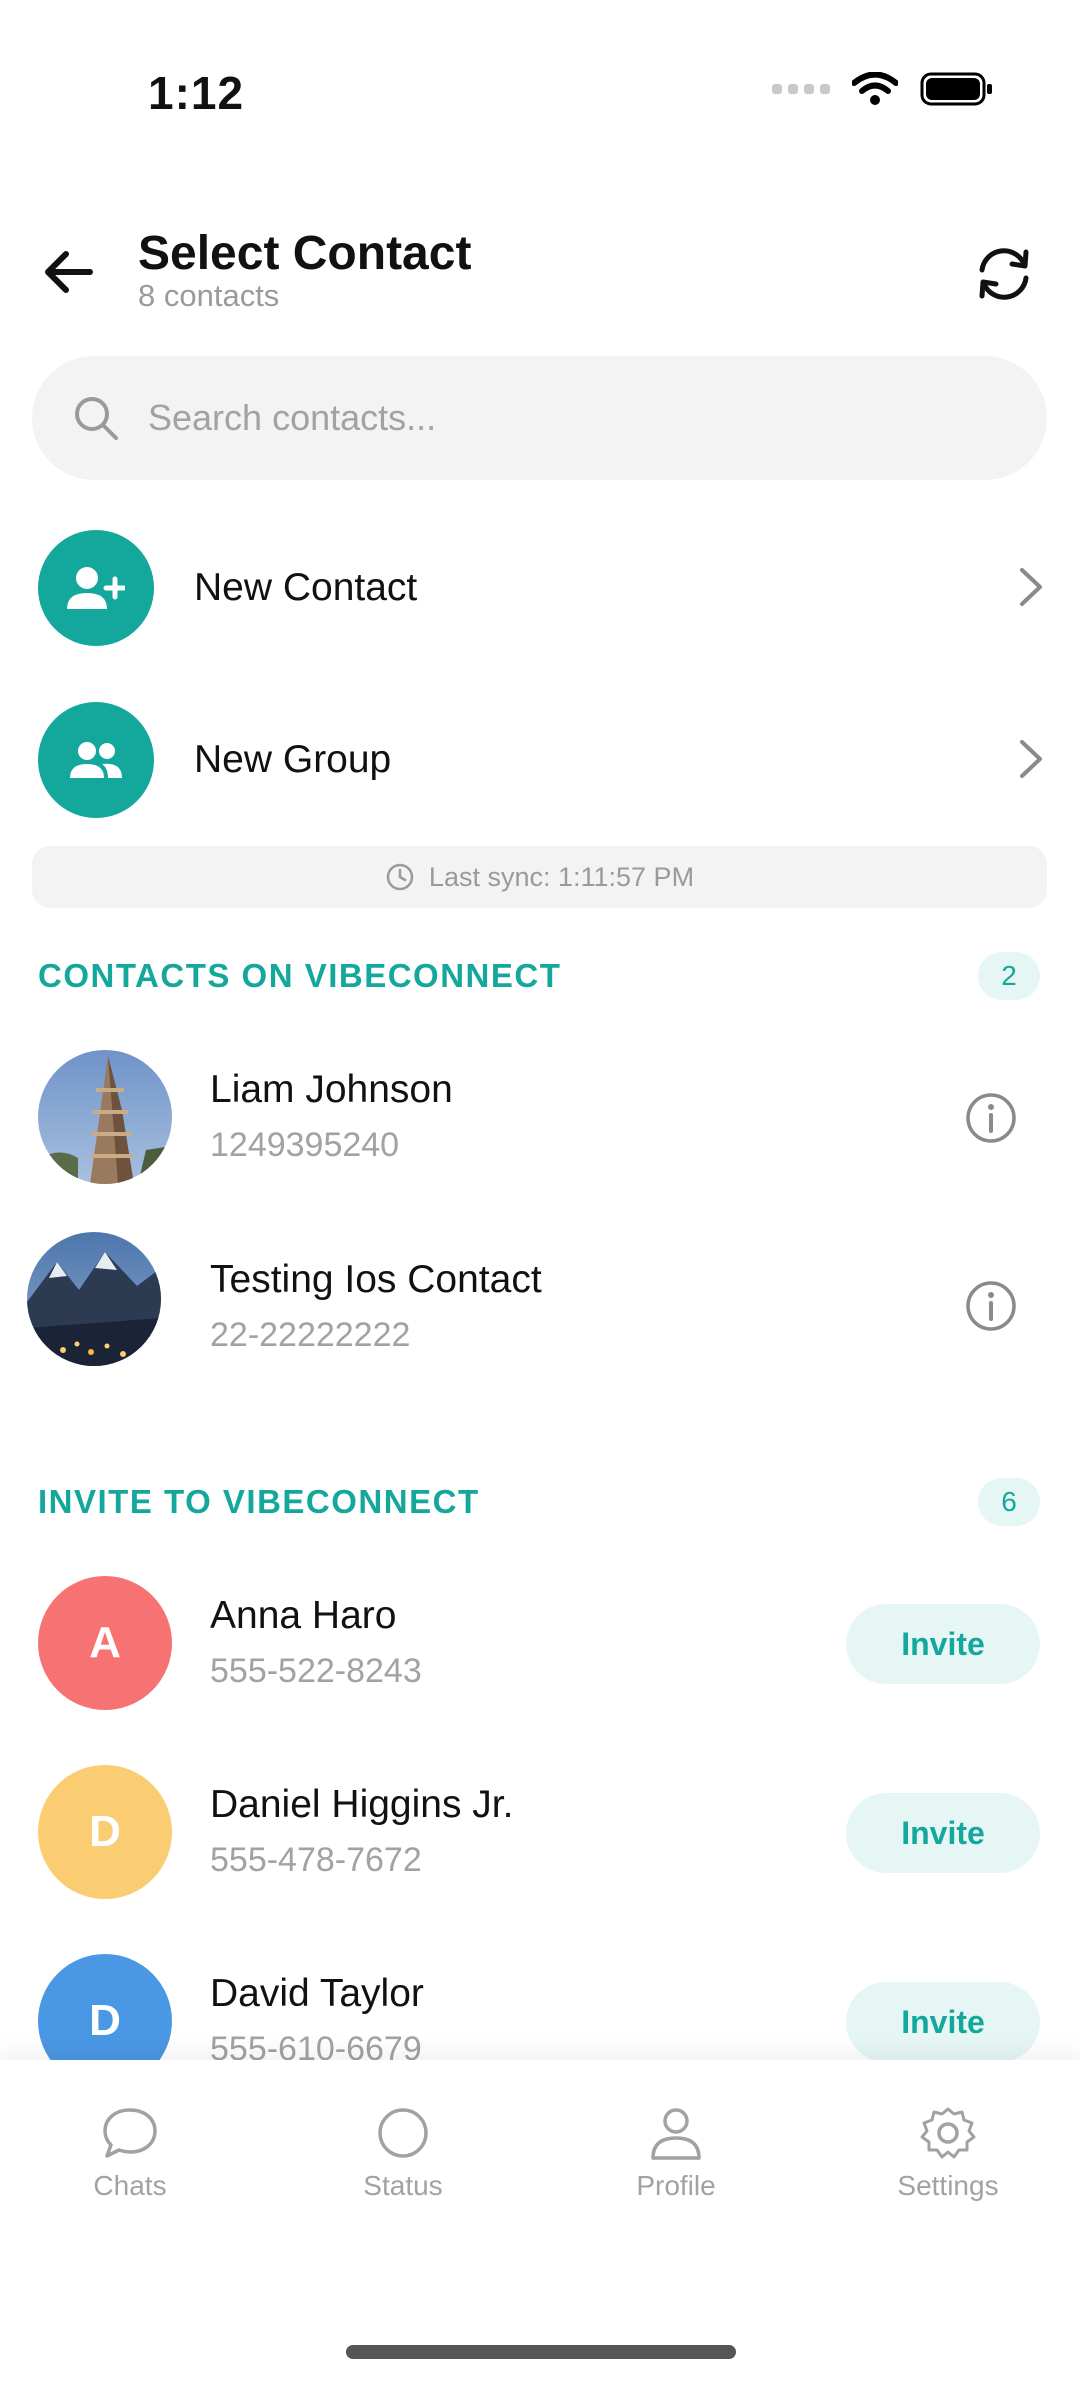  What do you see at coordinates (540, 95) in the screenshot?
I see `status-bar: 1:12` at bounding box center [540, 95].